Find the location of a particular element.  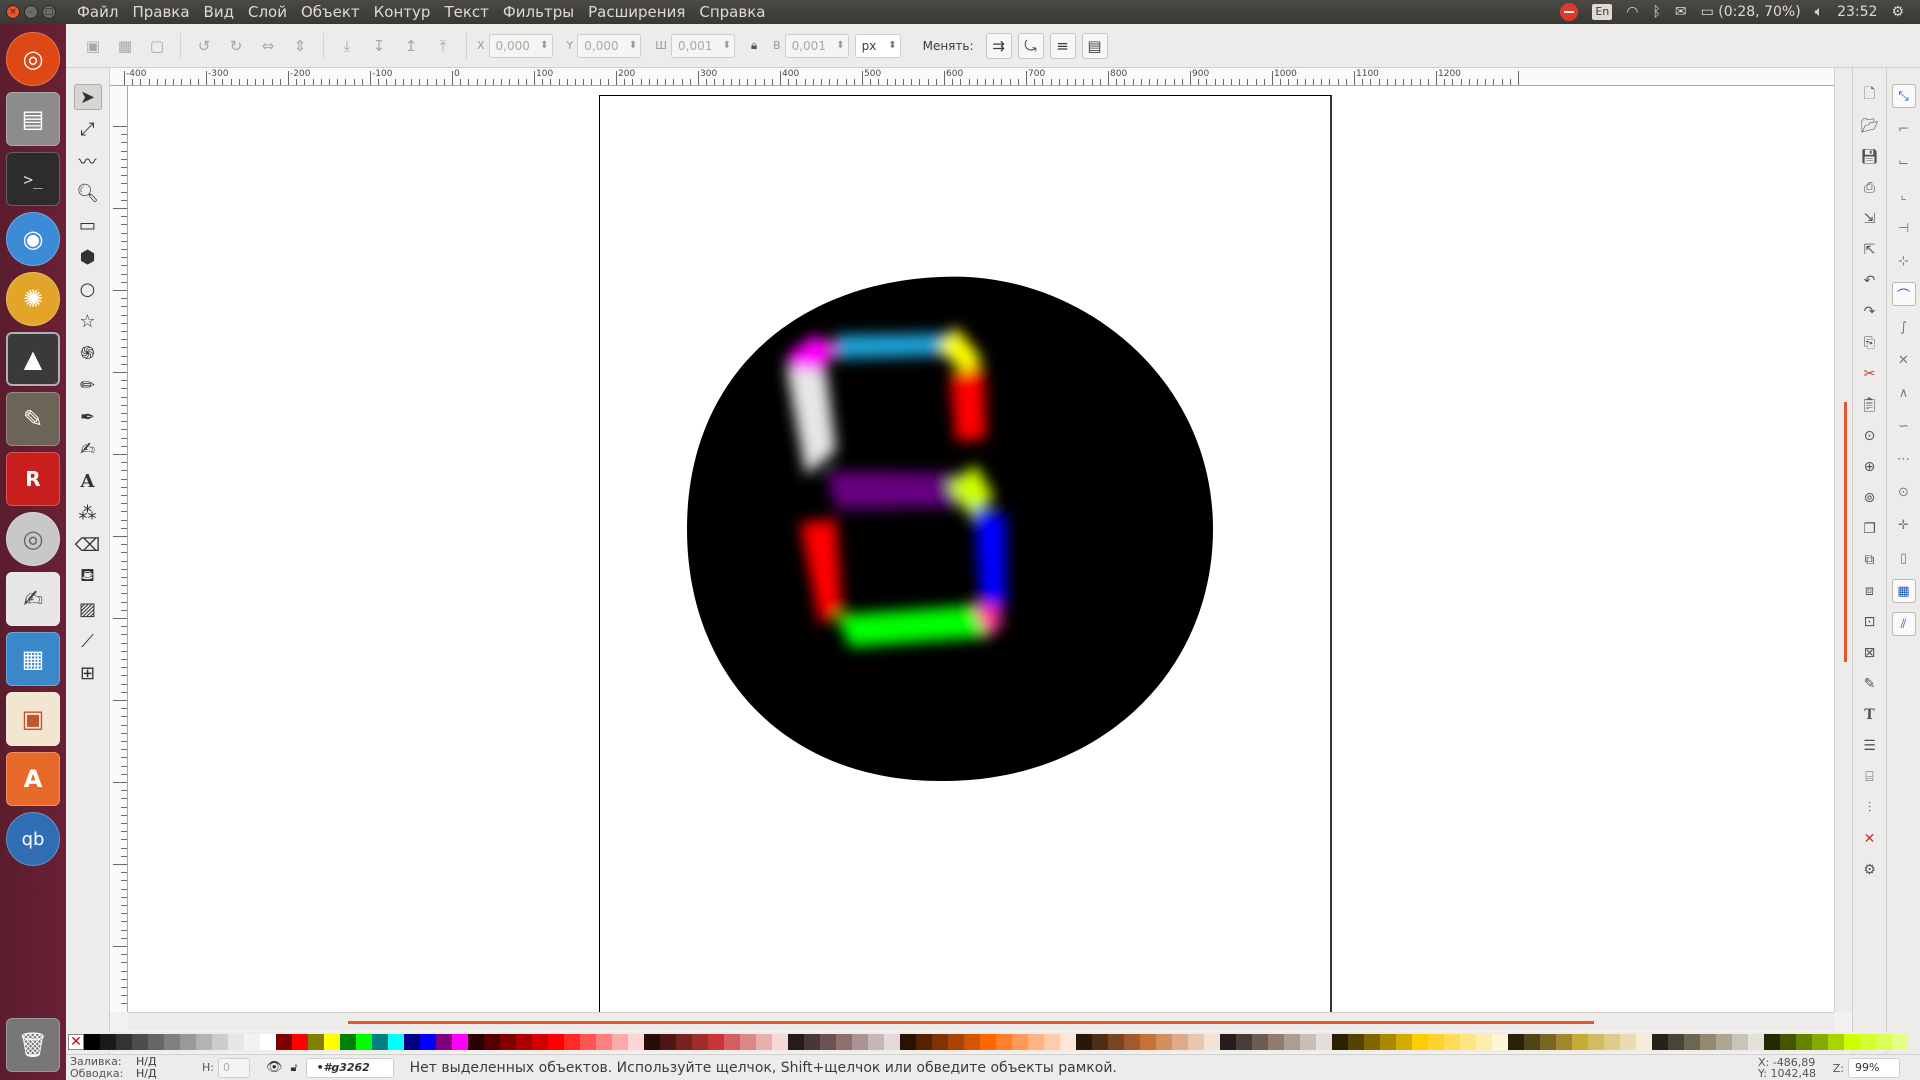

spiral-tool-icon: ֍ is located at coordinates (88, 353).